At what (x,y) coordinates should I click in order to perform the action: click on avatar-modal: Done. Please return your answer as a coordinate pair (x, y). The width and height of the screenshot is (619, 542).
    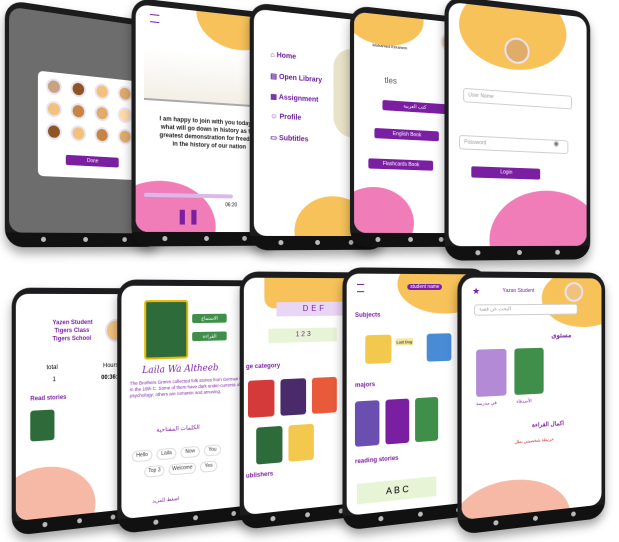
    Looking at the image, I should click on (90, 125).